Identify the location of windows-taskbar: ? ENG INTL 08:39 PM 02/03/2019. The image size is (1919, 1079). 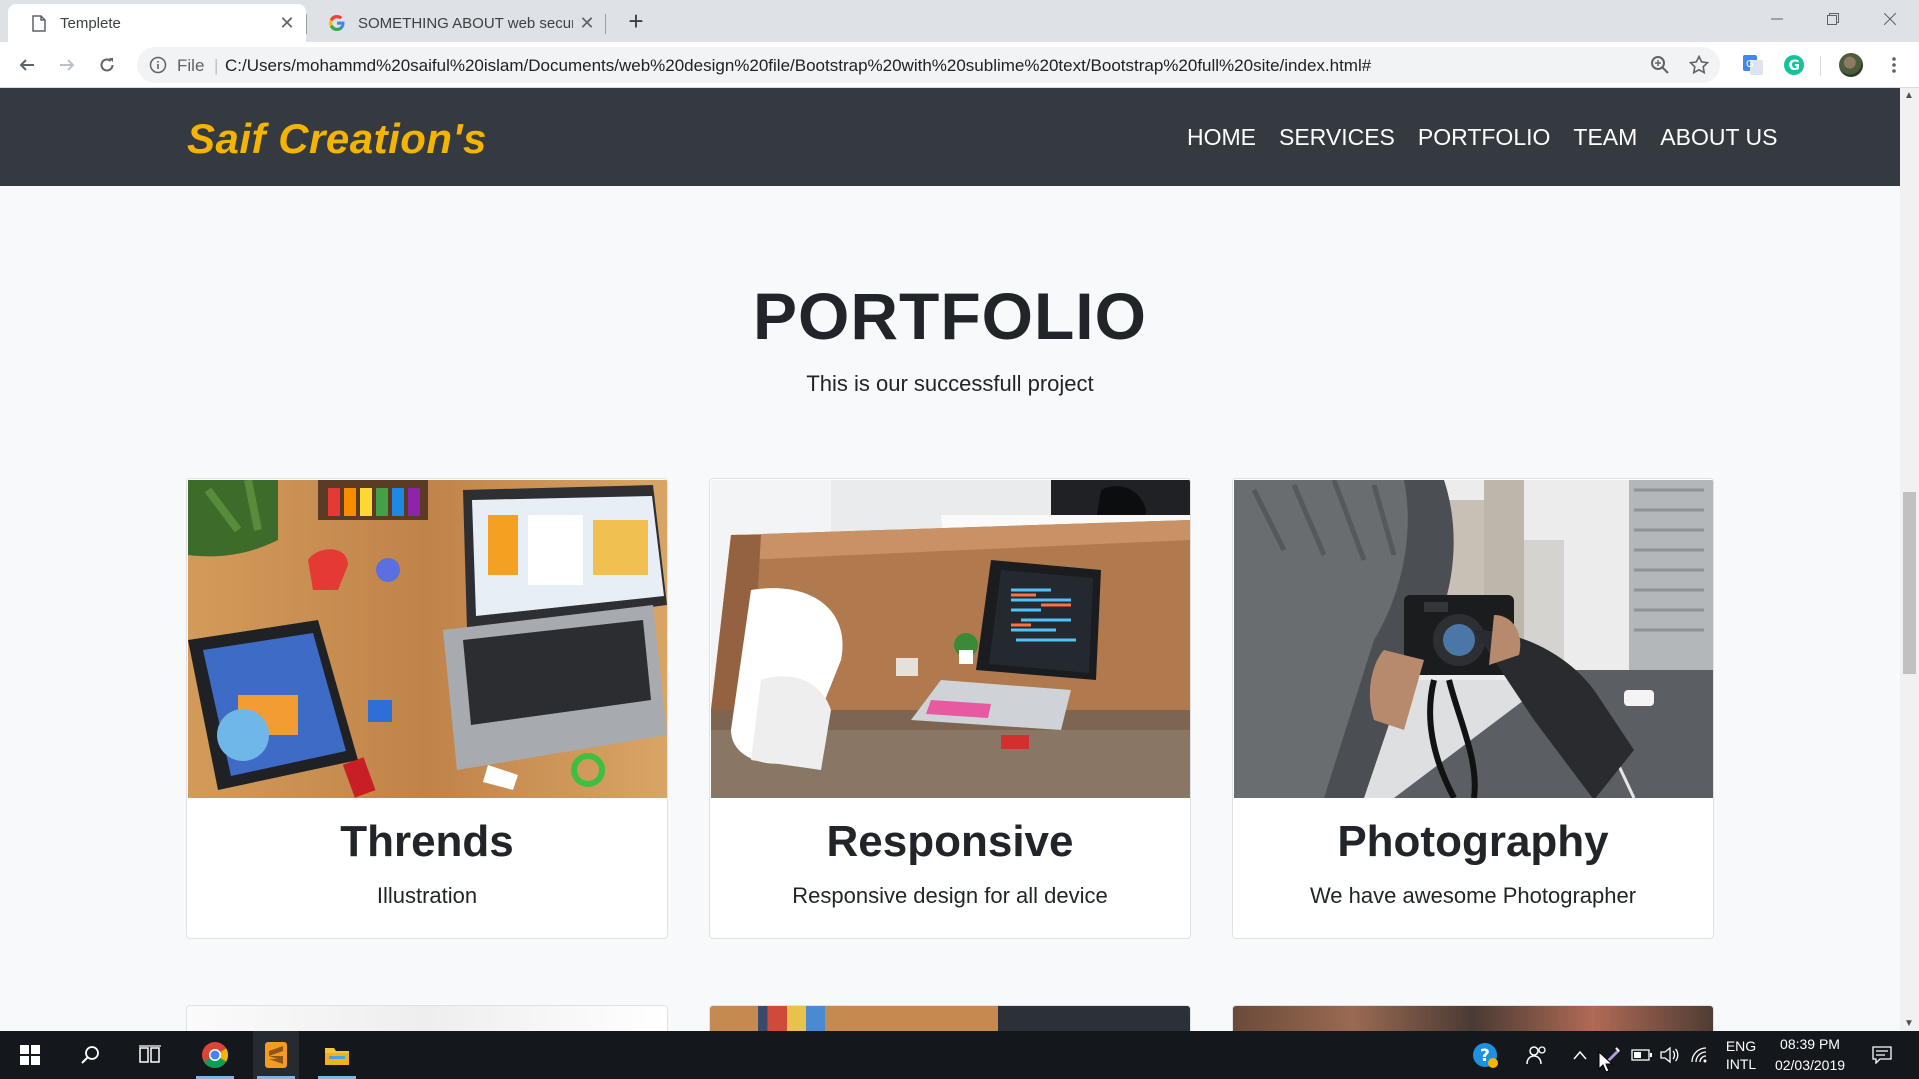
(959, 1055).